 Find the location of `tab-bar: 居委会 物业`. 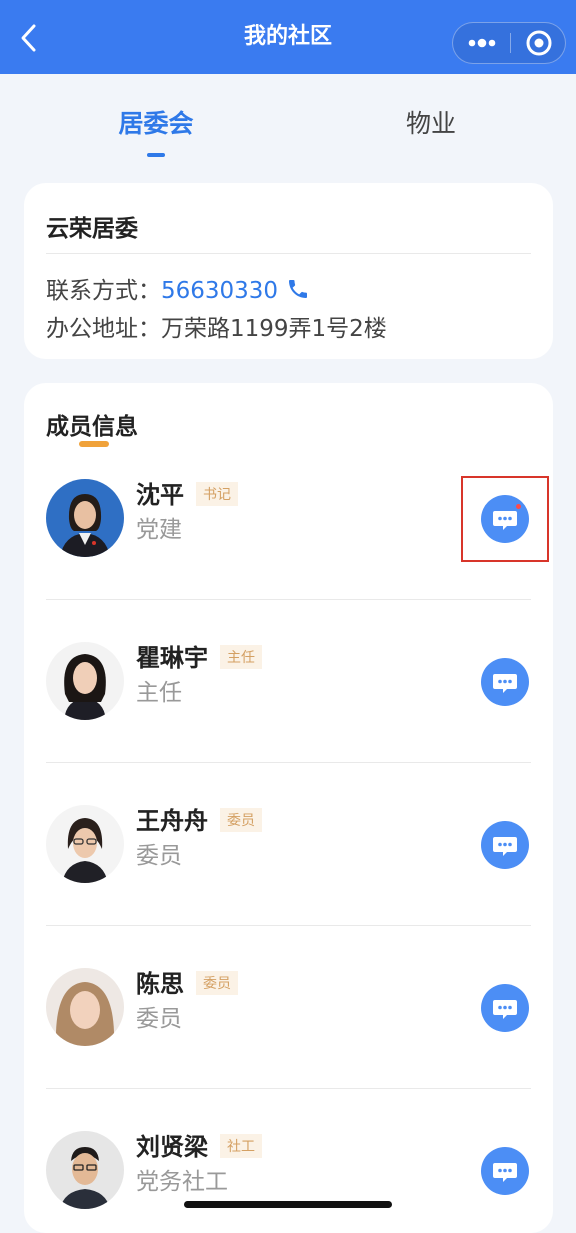

tab-bar: 居委会 物业 is located at coordinates (288, 124).